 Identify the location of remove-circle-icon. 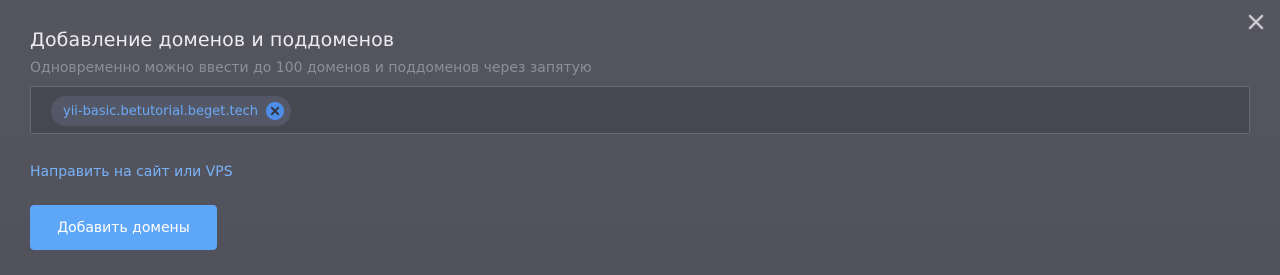
(275, 111).